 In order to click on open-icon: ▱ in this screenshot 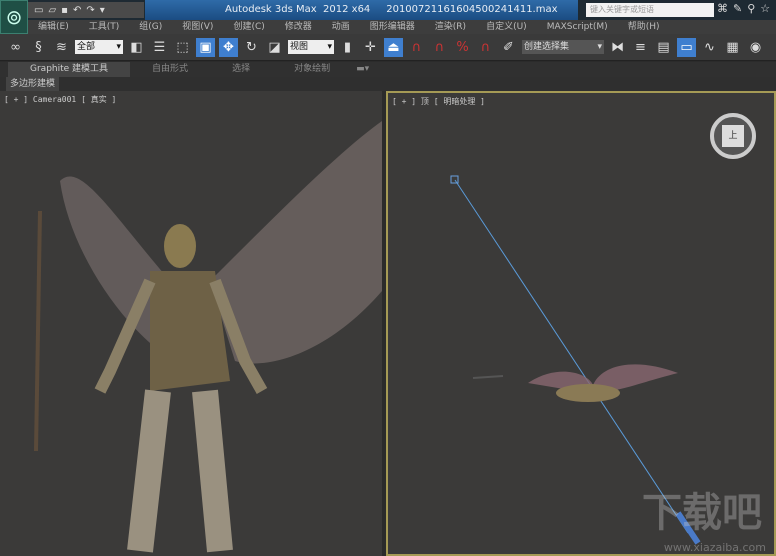, I will do `click(52, 10)`.